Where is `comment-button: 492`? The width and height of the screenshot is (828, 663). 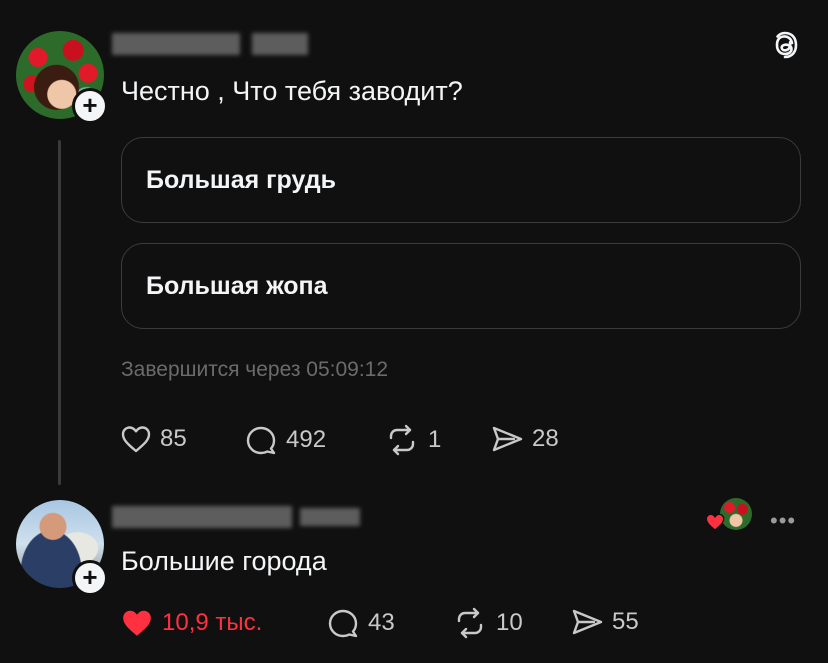
comment-button: 492 is located at coordinates (285, 440).